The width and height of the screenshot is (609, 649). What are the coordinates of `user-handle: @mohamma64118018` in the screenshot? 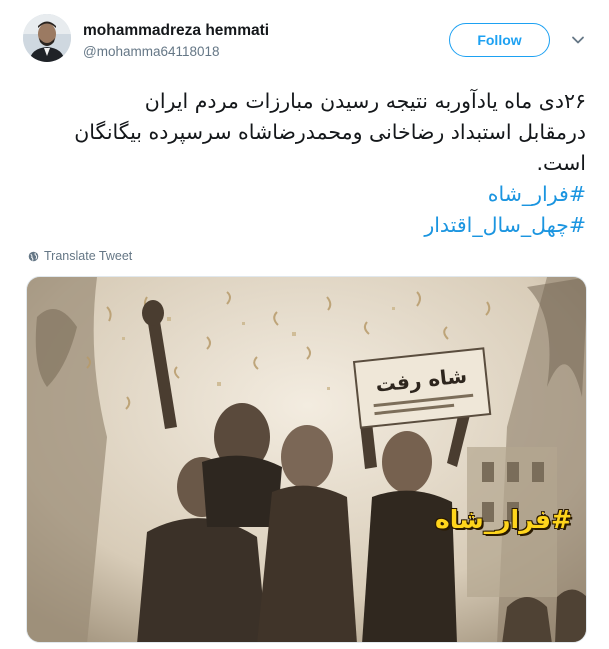 It's located at (151, 51).